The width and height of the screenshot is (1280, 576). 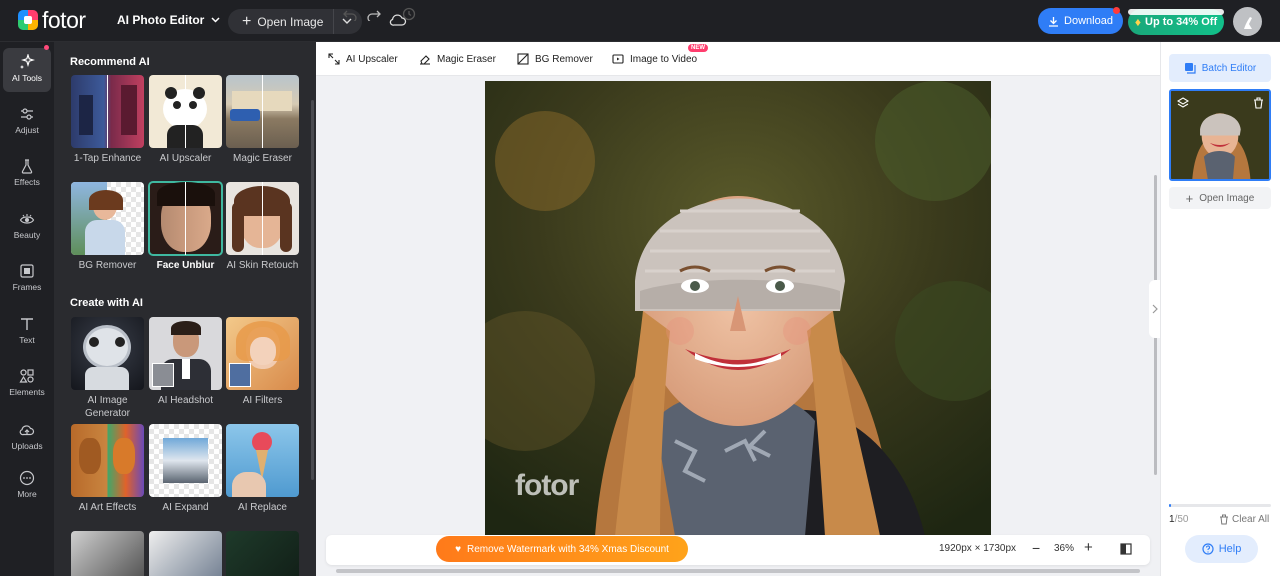 What do you see at coordinates (27, 166) in the screenshot?
I see `flask-icon` at bounding box center [27, 166].